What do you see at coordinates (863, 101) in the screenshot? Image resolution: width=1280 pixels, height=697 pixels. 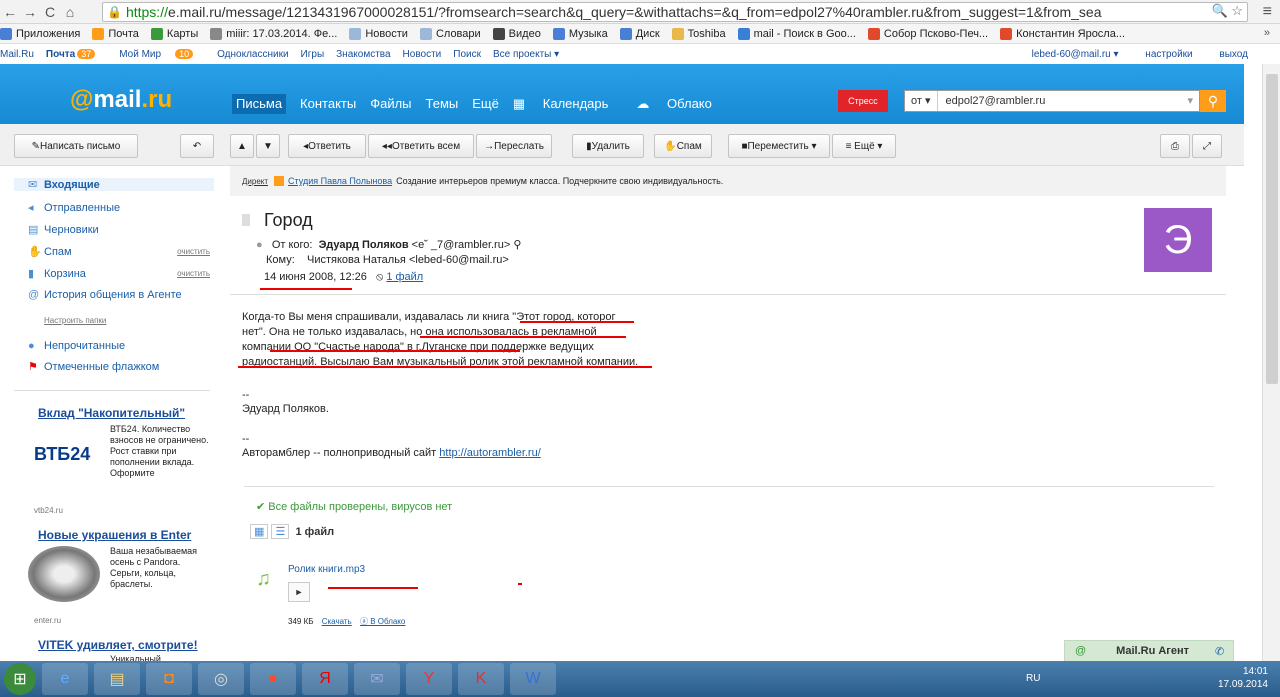 I see `stress-button: Стресс` at bounding box center [863, 101].